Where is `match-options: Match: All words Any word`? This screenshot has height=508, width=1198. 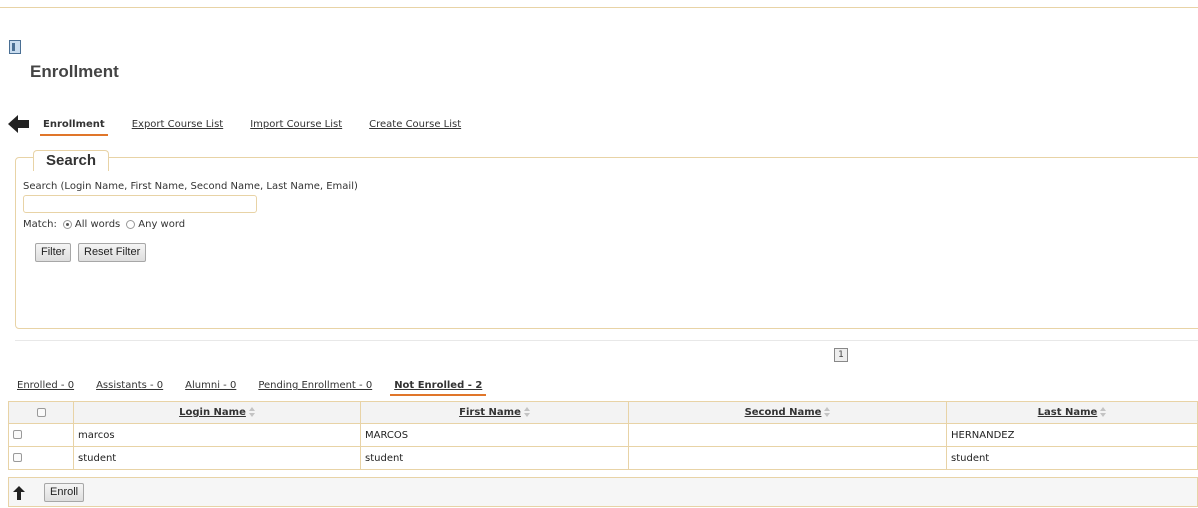 match-options: Match: All words Any word is located at coordinates (104, 224).